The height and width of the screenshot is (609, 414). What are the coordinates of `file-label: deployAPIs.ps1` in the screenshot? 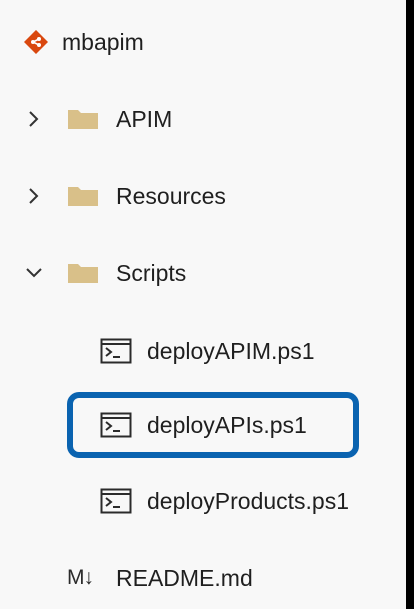 It's located at (227, 424).